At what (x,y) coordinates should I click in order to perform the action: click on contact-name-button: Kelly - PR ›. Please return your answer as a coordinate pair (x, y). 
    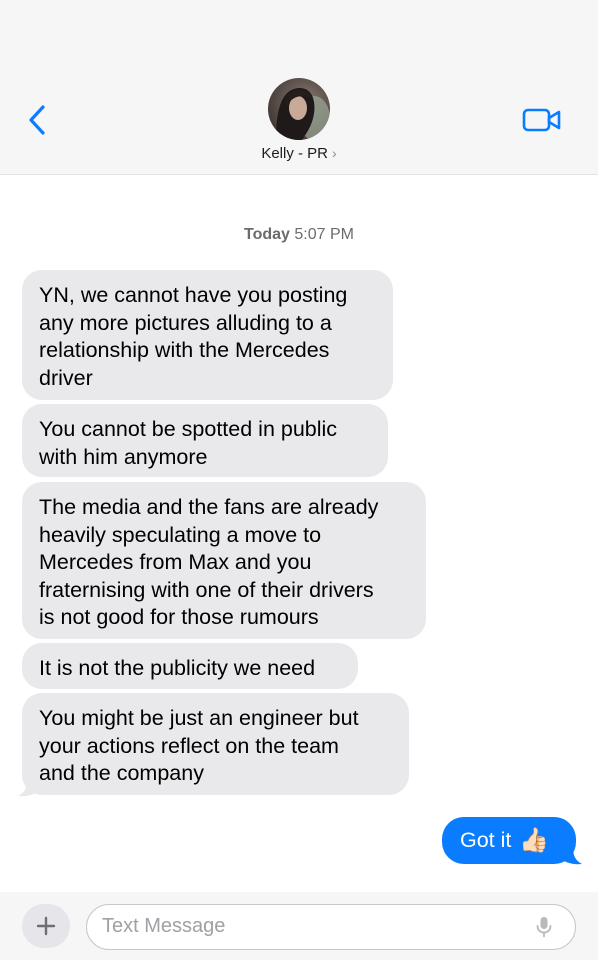
    Looking at the image, I should click on (299, 153).